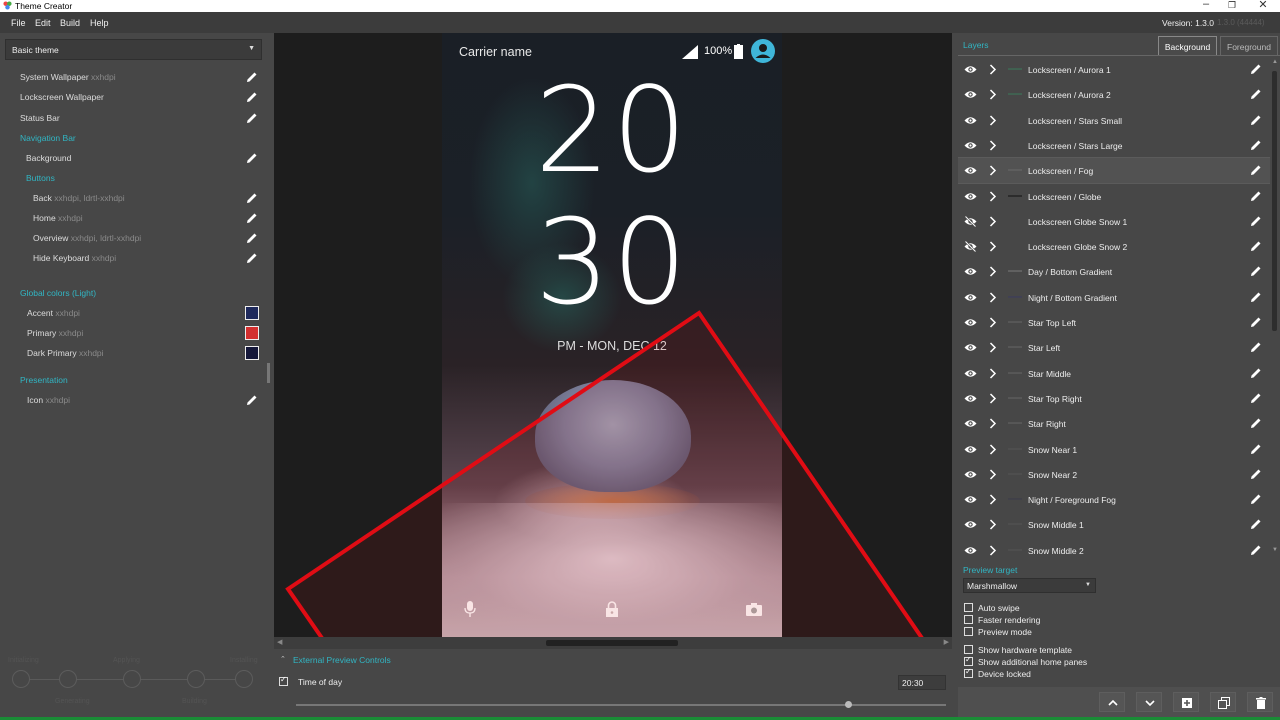 The width and height of the screenshot is (1280, 720). What do you see at coordinates (1029, 585) in the screenshot?
I see `preview-target-select: Marshmallow ▼` at bounding box center [1029, 585].